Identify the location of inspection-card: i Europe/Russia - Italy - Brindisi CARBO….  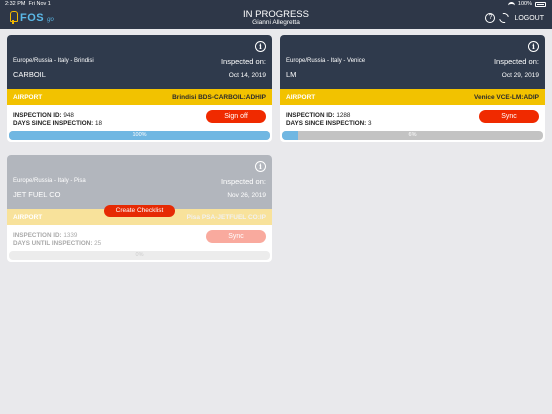
(139, 88).